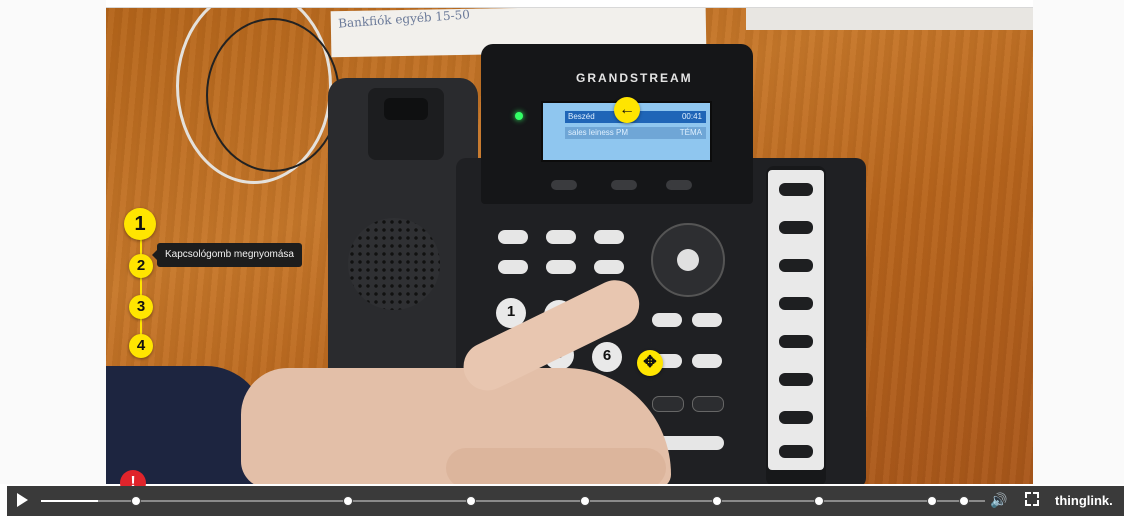 Image resolution: width=1124 pixels, height=516 pixels. I want to click on thinglink-logo: thinglink., so click(1084, 500).